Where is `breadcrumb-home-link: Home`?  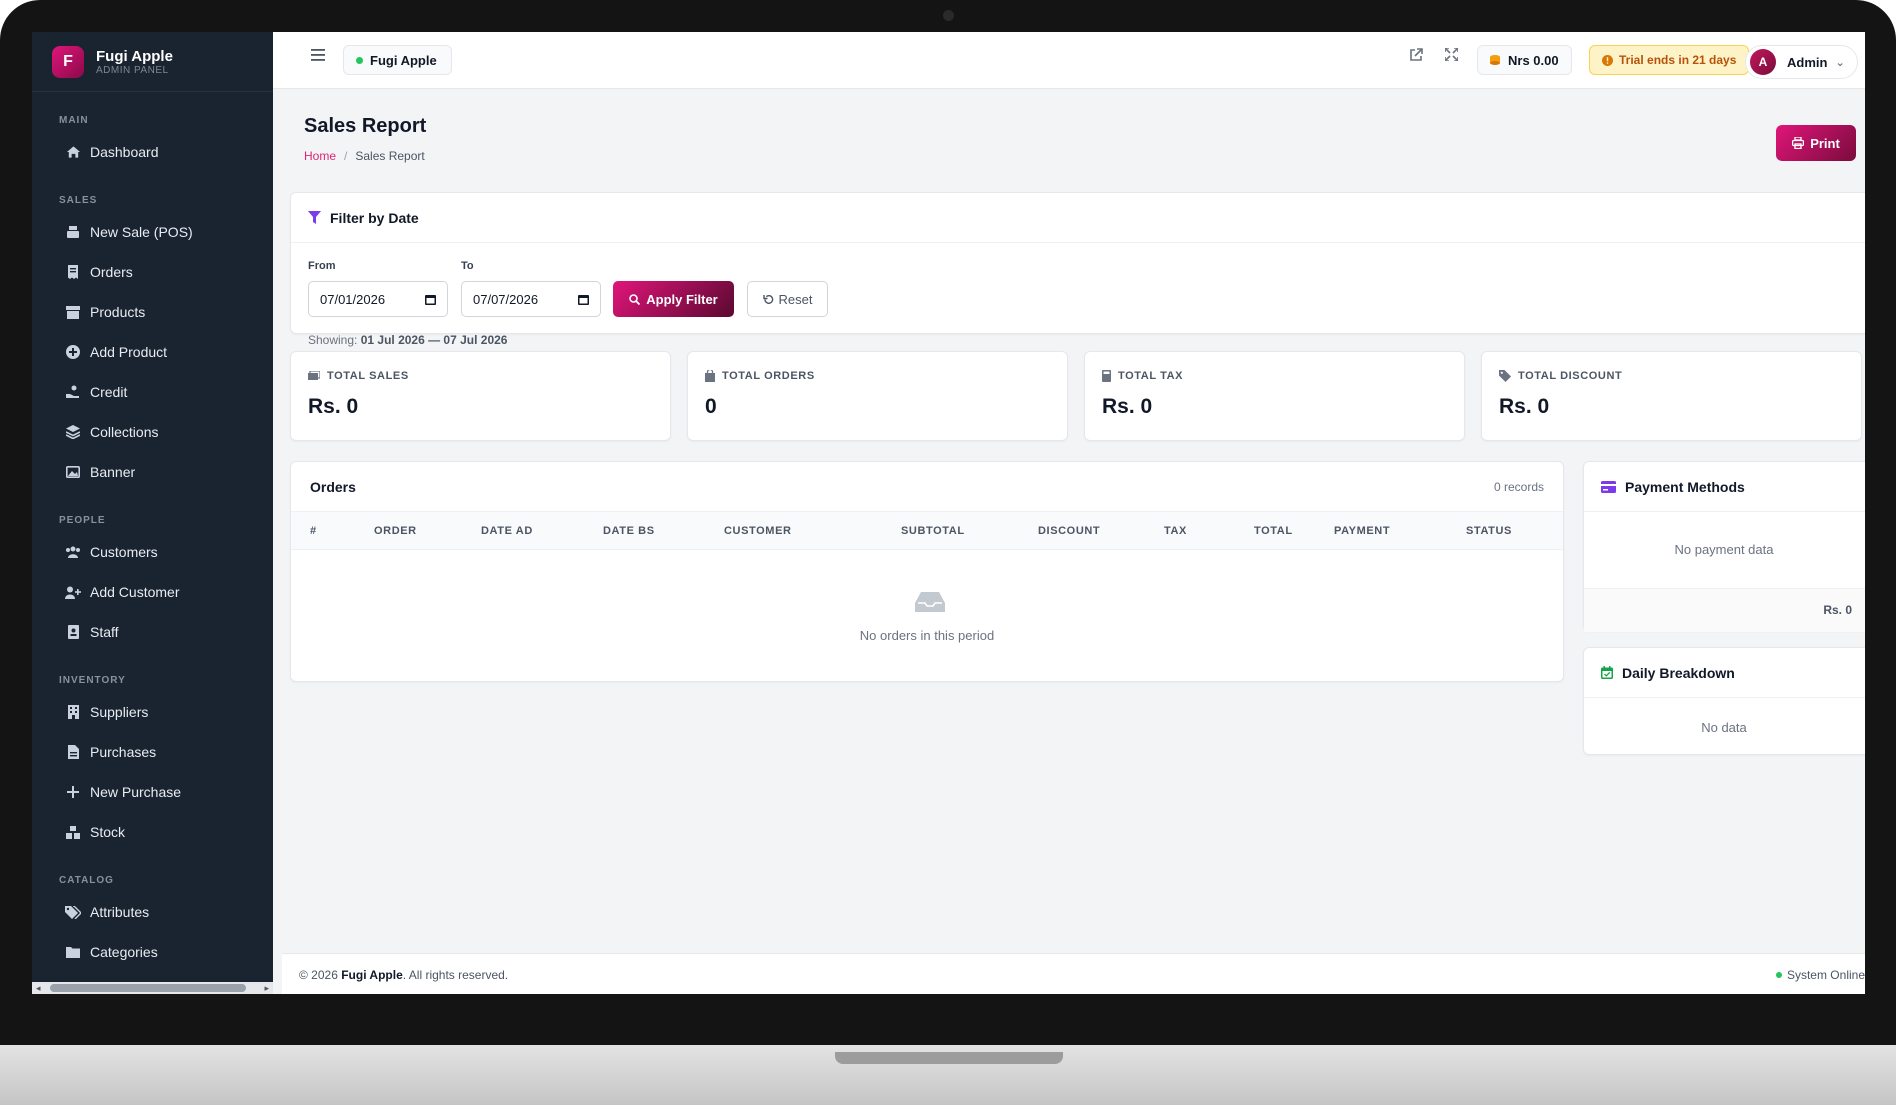
breadcrumb-home-link: Home is located at coordinates (320, 156).